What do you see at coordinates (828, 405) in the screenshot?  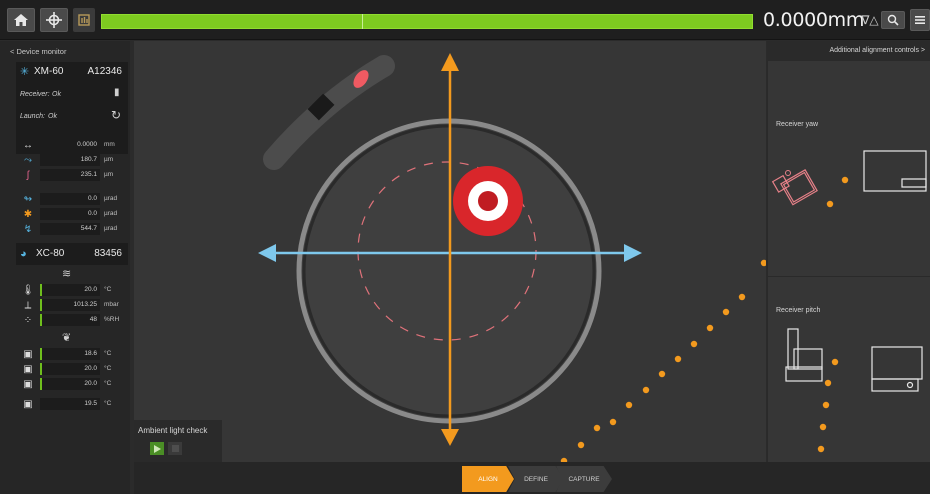 I see `pitch-trail` at bounding box center [828, 405].